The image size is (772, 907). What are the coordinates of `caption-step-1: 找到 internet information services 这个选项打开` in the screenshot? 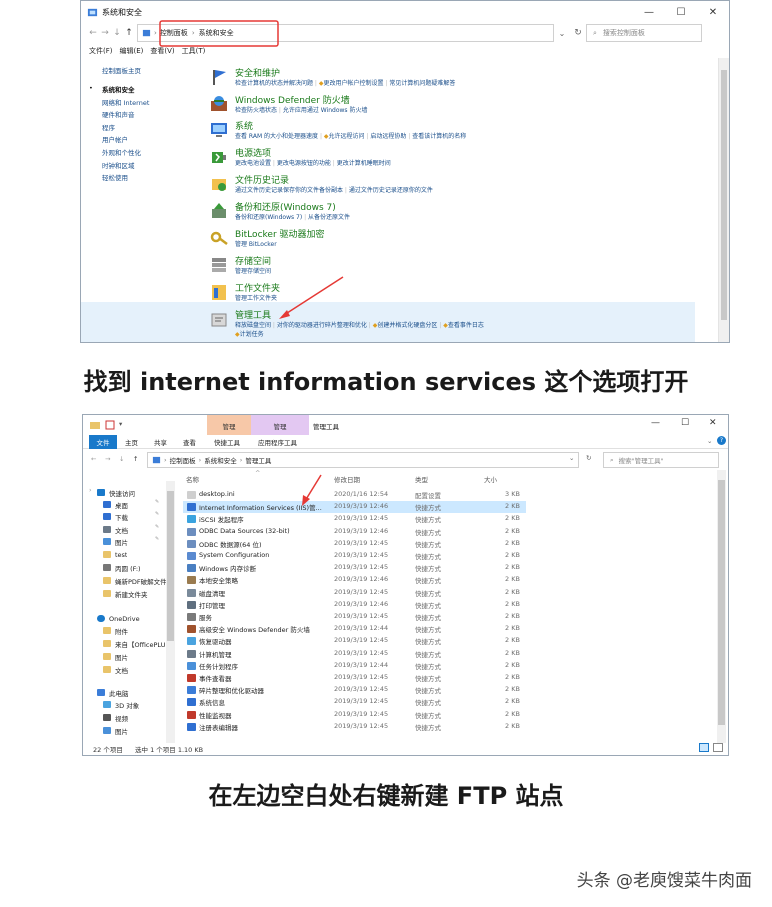 It's located at (386, 382).